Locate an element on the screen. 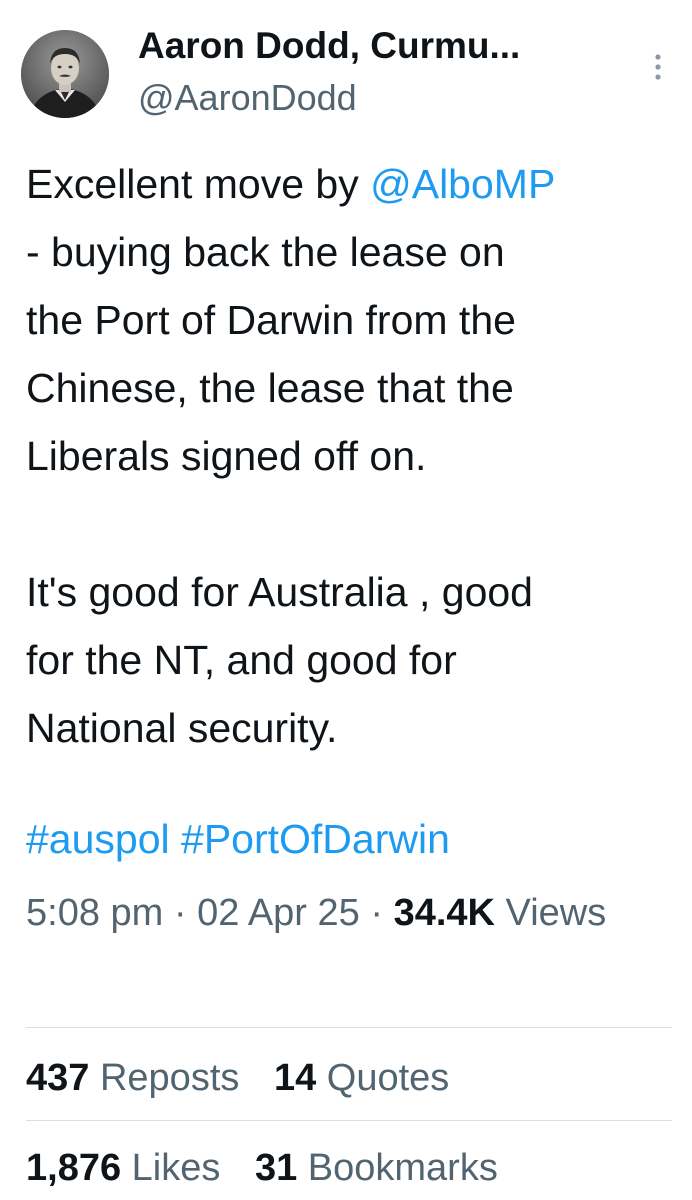  tweet-line: - buying back the lease on is located at coordinates (265, 252).